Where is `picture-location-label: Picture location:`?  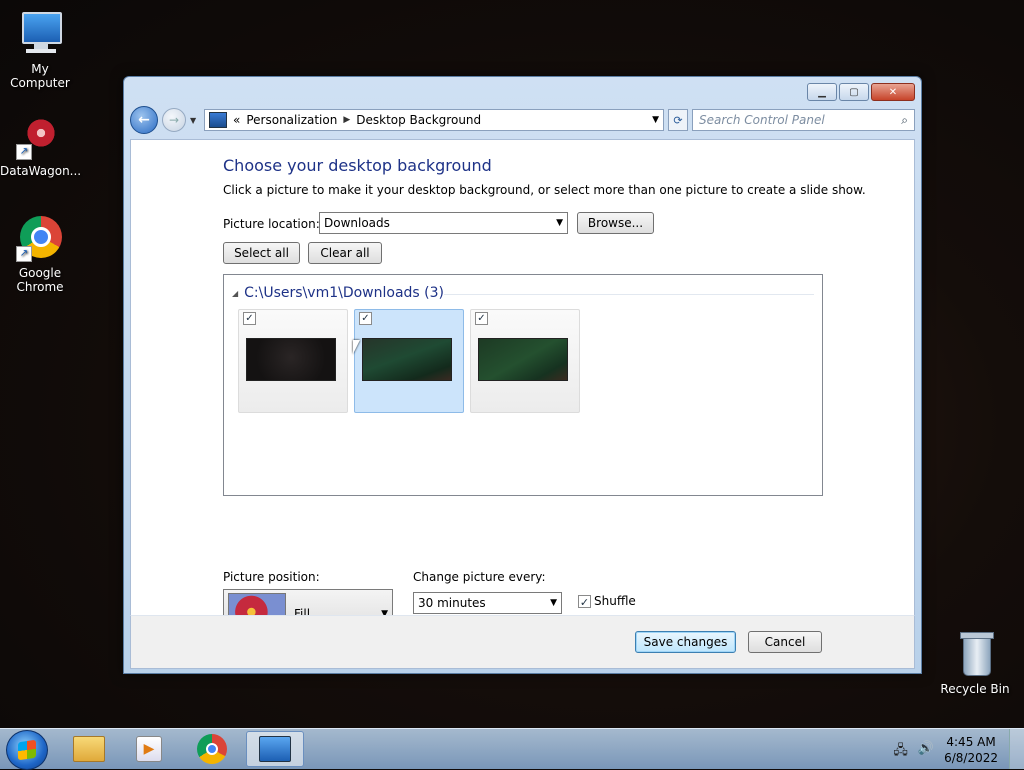 picture-location-label: Picture location: is located at coordinates (271, 224).